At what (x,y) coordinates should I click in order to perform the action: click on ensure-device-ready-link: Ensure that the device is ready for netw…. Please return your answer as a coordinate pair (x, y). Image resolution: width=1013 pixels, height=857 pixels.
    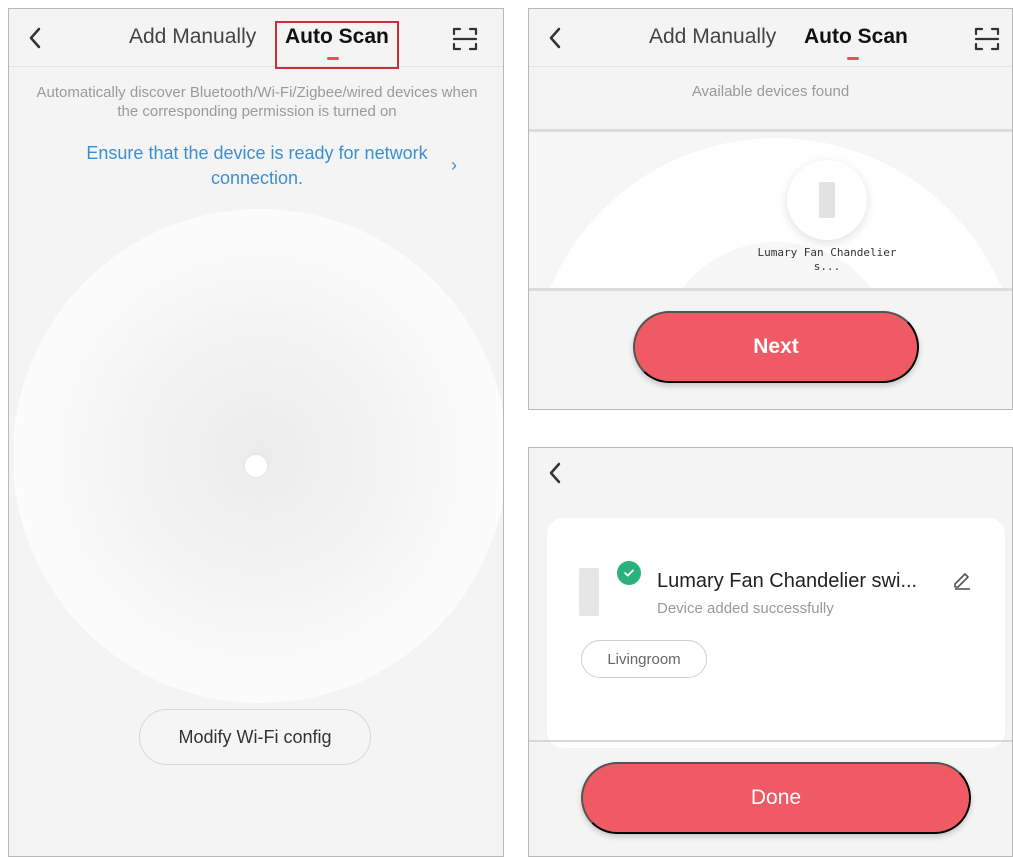
    Looking at the image, I should click on (257, 166).